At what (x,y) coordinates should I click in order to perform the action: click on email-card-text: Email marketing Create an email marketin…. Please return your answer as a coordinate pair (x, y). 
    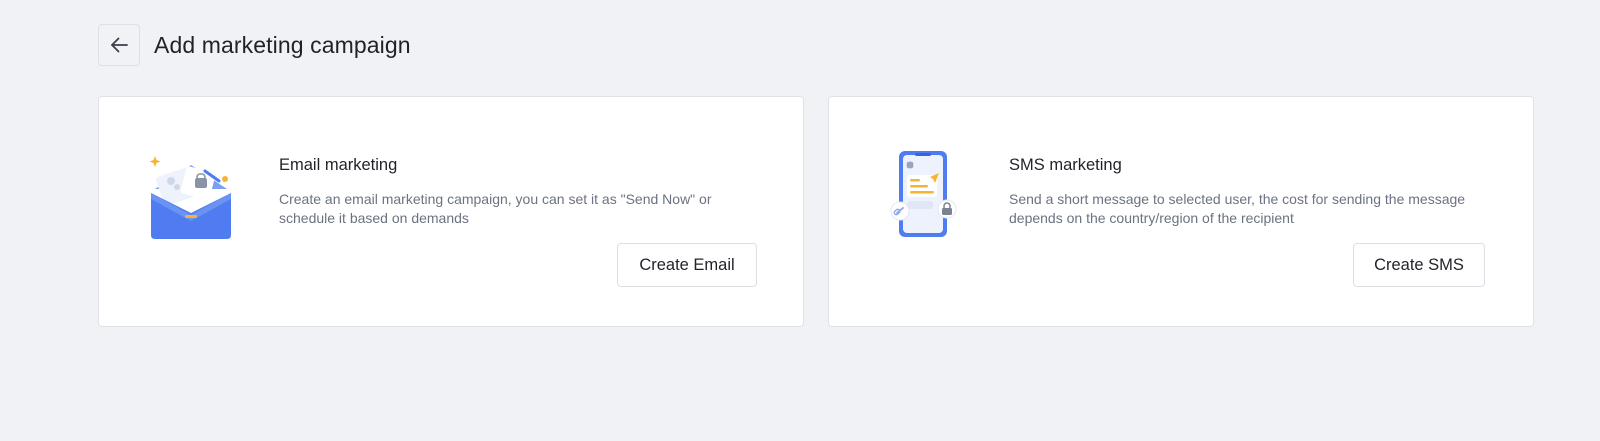
    Looking at the image, I should click on (519, 192).